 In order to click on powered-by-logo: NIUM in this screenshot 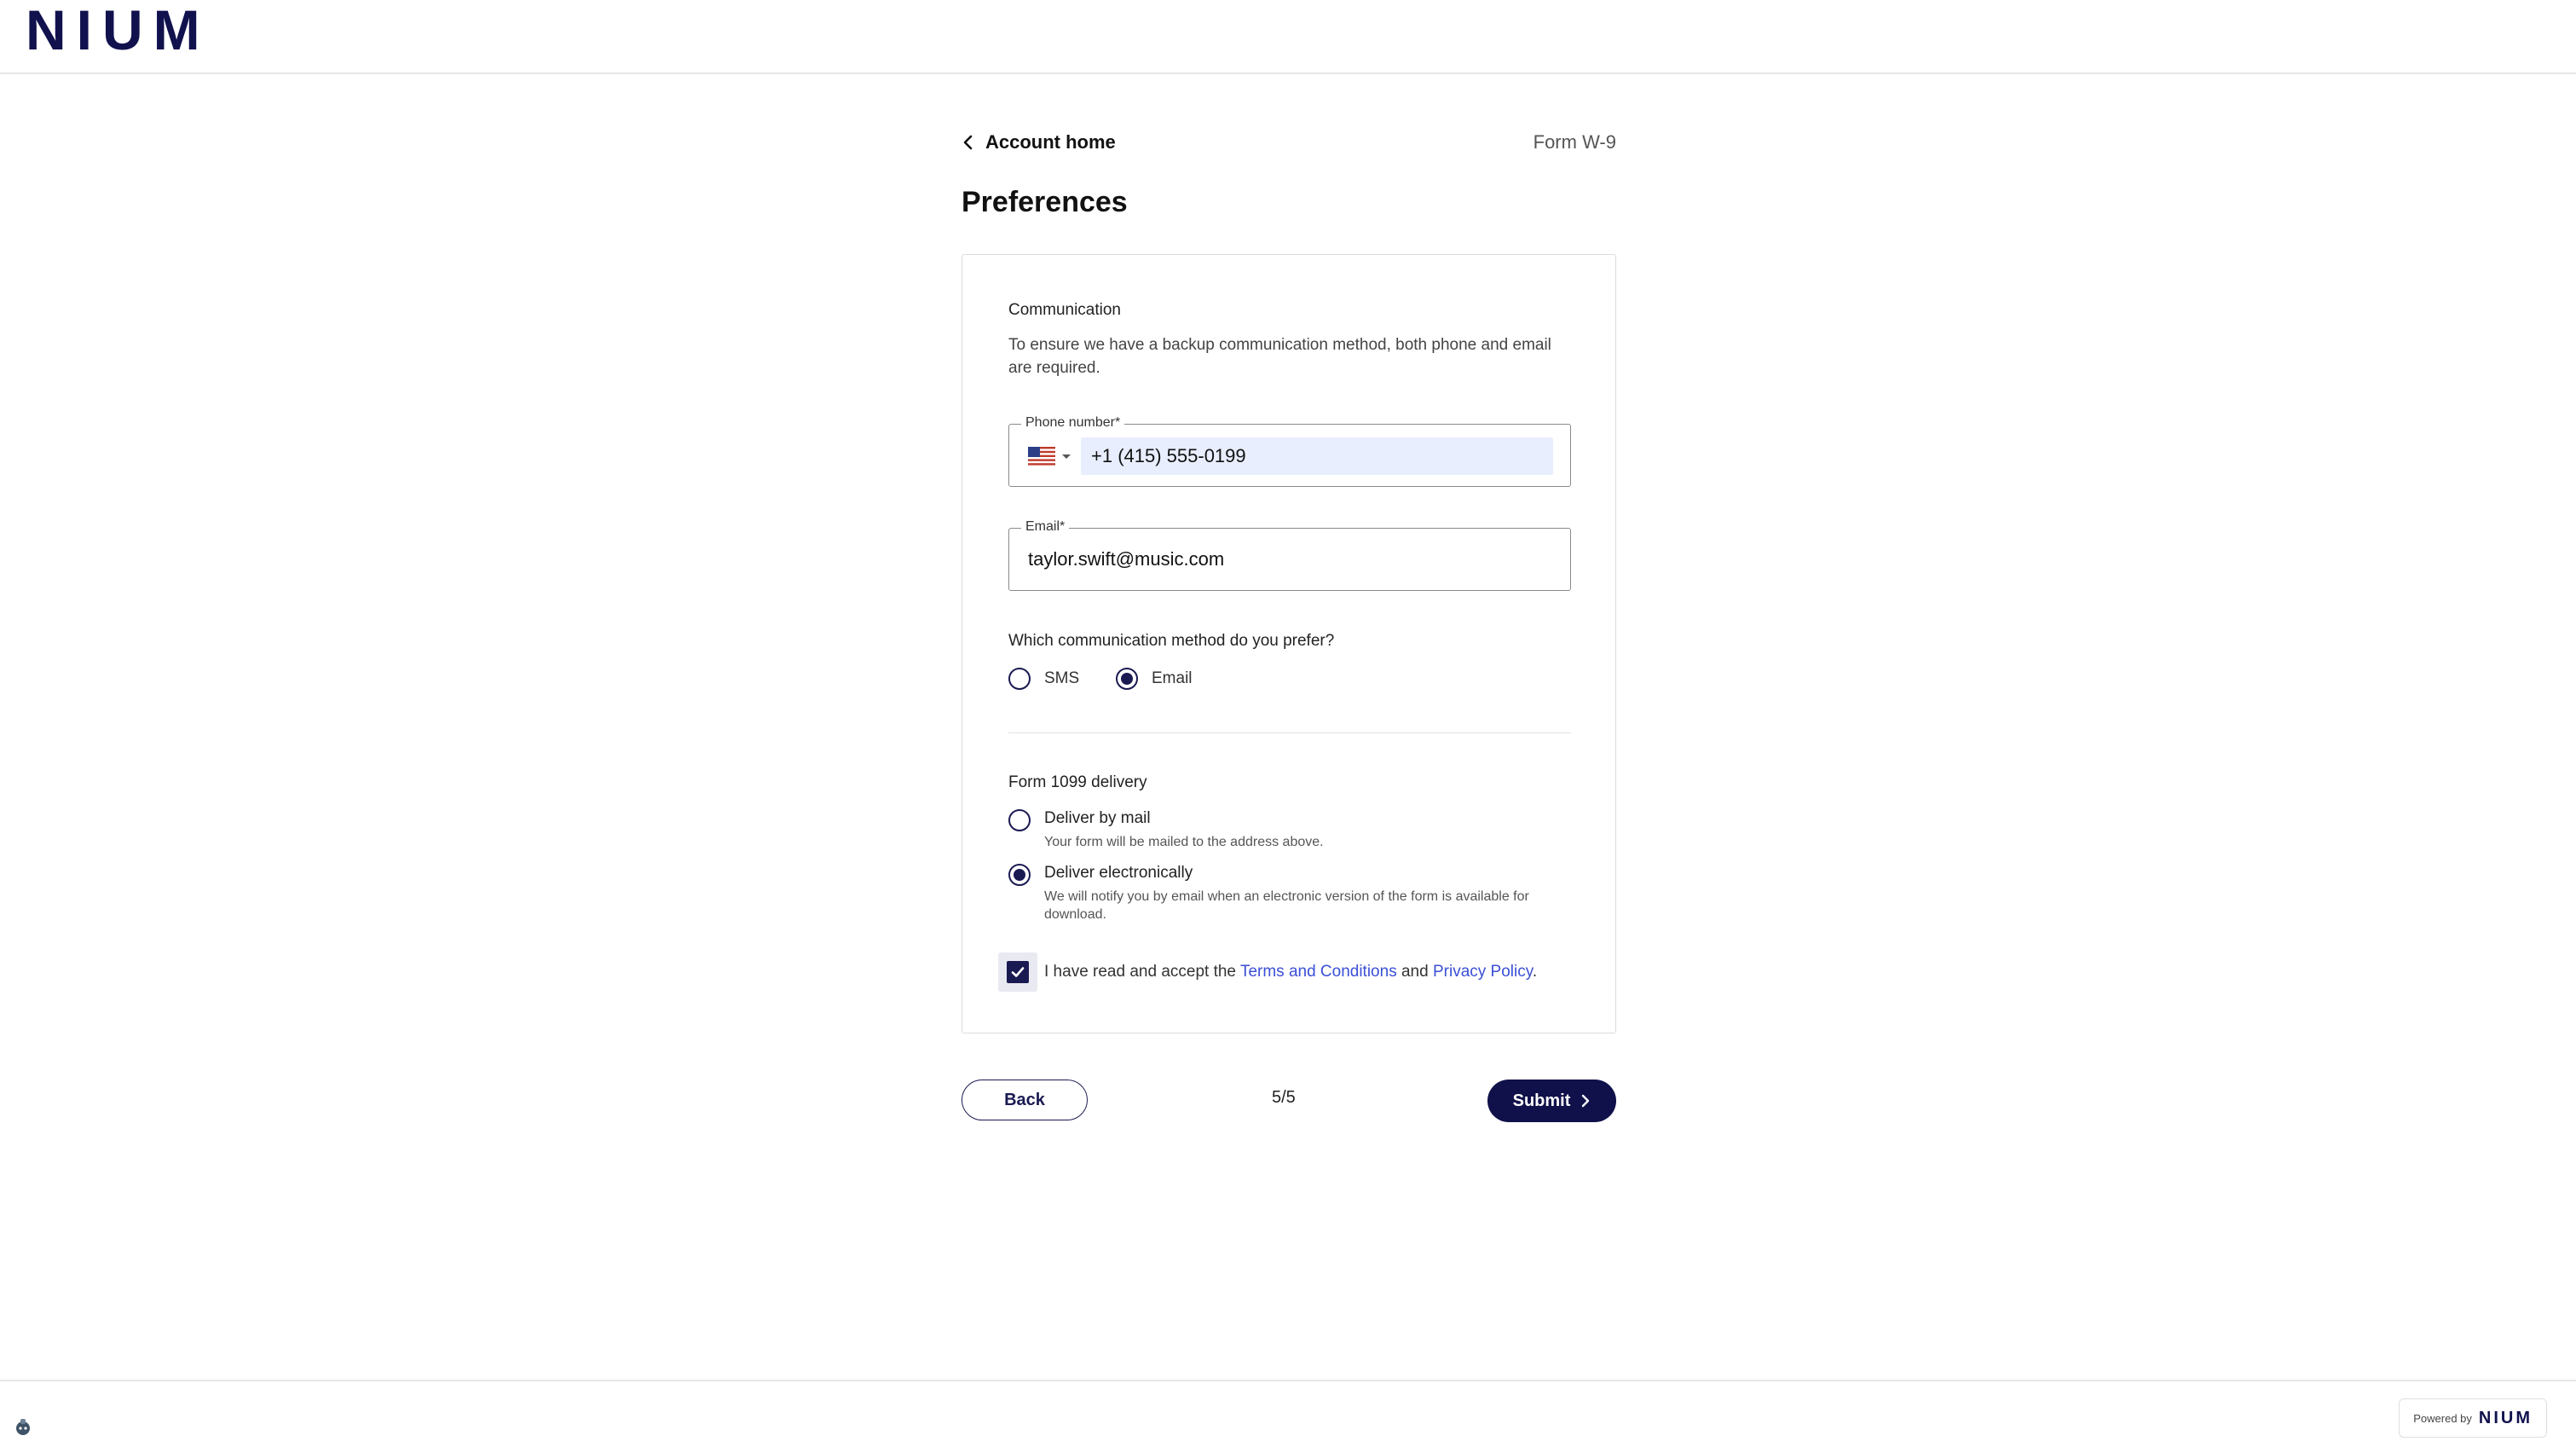, I will do `click(2505, 1417)`.